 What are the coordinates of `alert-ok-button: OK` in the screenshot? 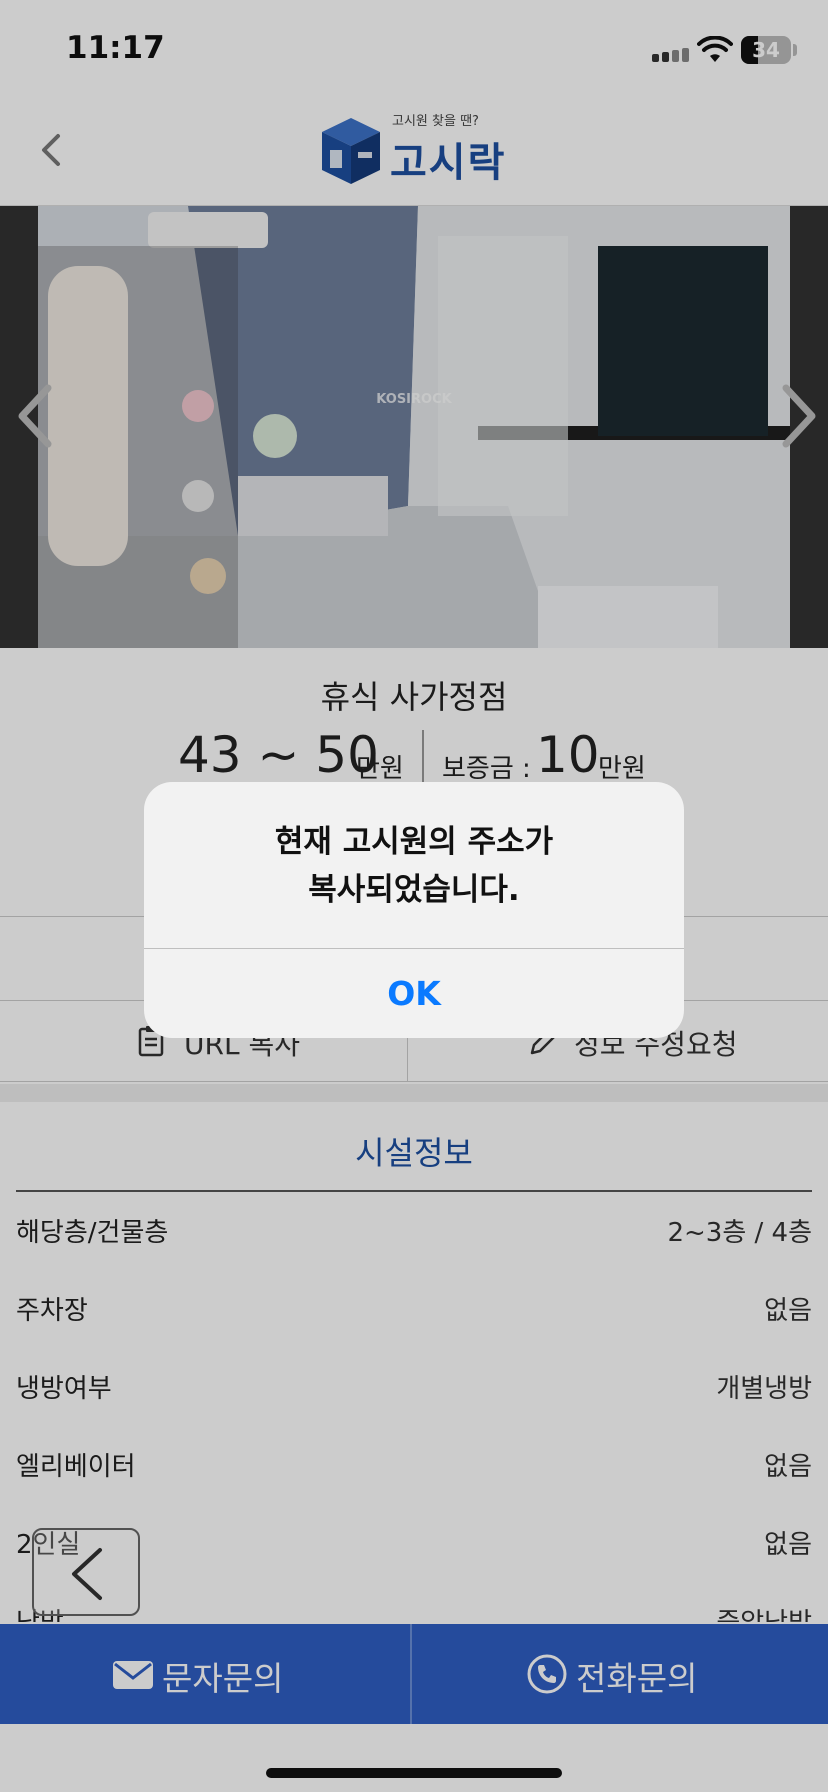 It's located at (414, 993).